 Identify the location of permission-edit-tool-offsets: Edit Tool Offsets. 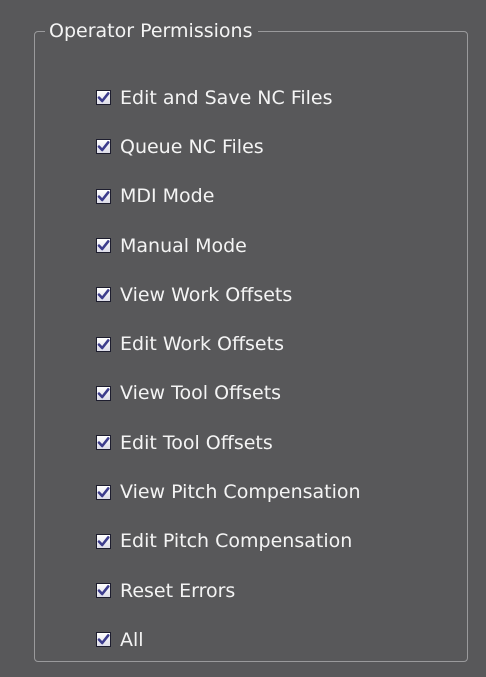
(228, 442).